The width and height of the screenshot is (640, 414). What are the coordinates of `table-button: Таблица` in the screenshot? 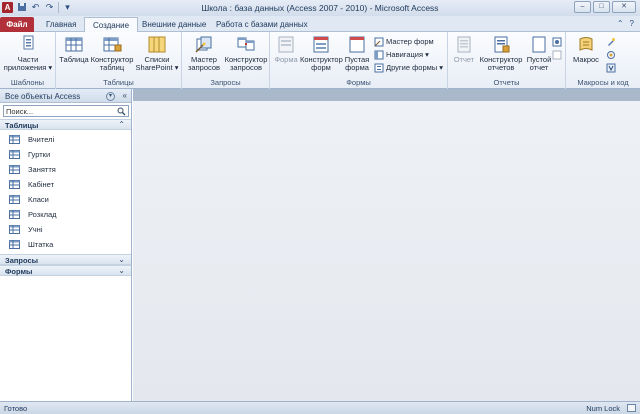 It's located at (74, 49).